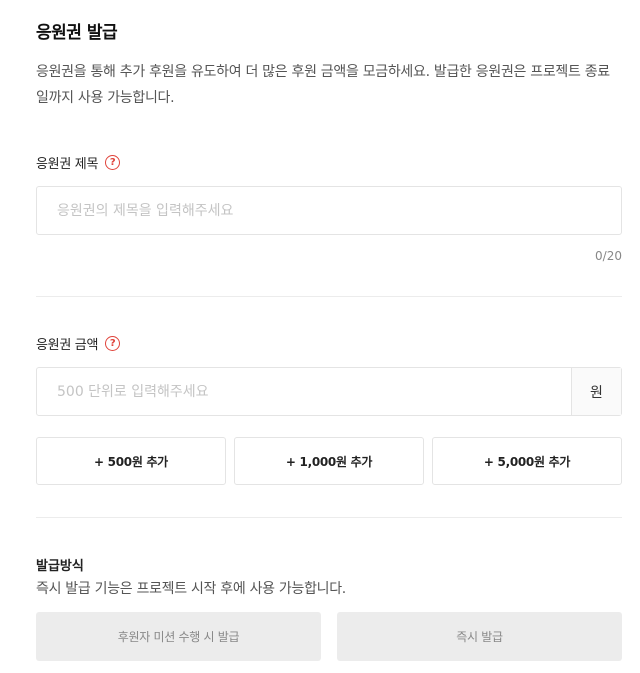  I want to click on voucher-title-counter: 0/20, so click(608, 256).